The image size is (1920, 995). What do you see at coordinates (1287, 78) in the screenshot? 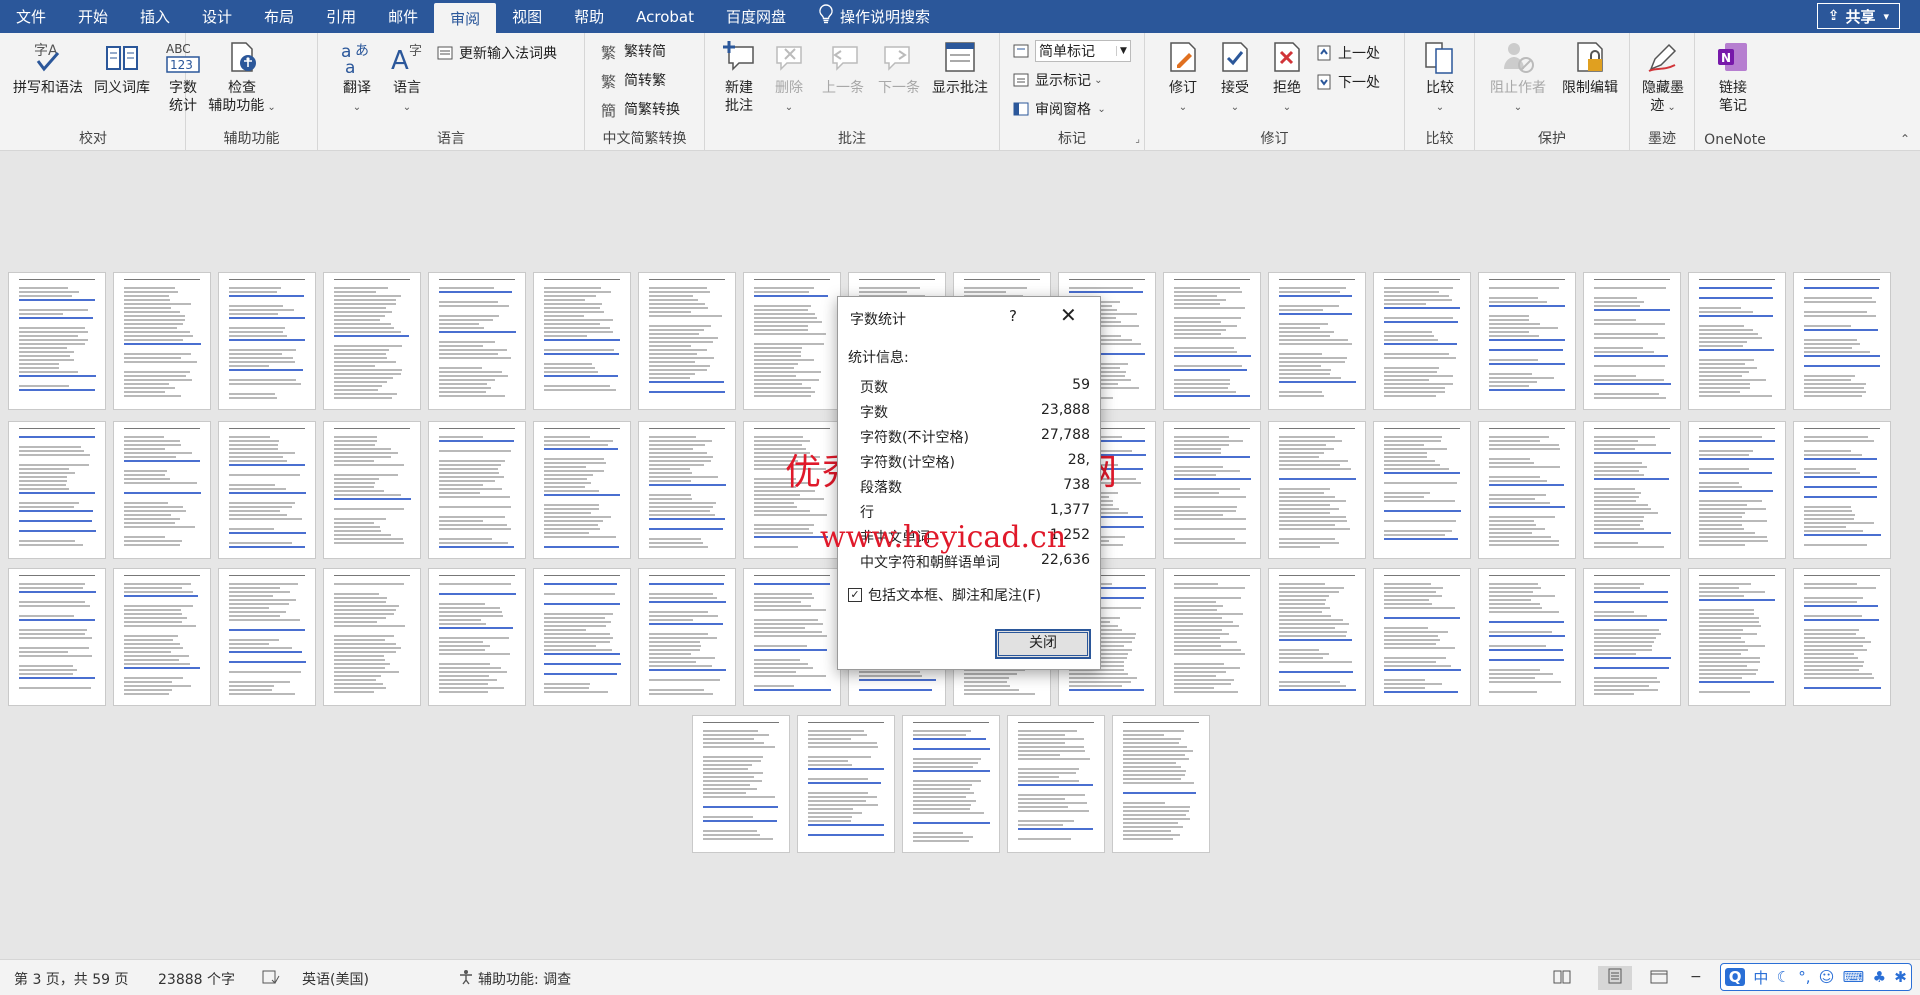
I see `reject-button: 拒绝 ⌄` at bounding box center [1287, 78].